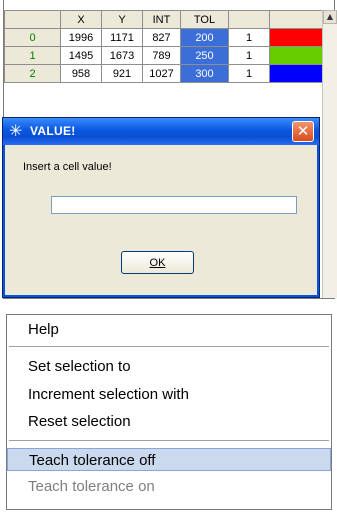  I want to click on ok-button: OK, so click(157, 262).